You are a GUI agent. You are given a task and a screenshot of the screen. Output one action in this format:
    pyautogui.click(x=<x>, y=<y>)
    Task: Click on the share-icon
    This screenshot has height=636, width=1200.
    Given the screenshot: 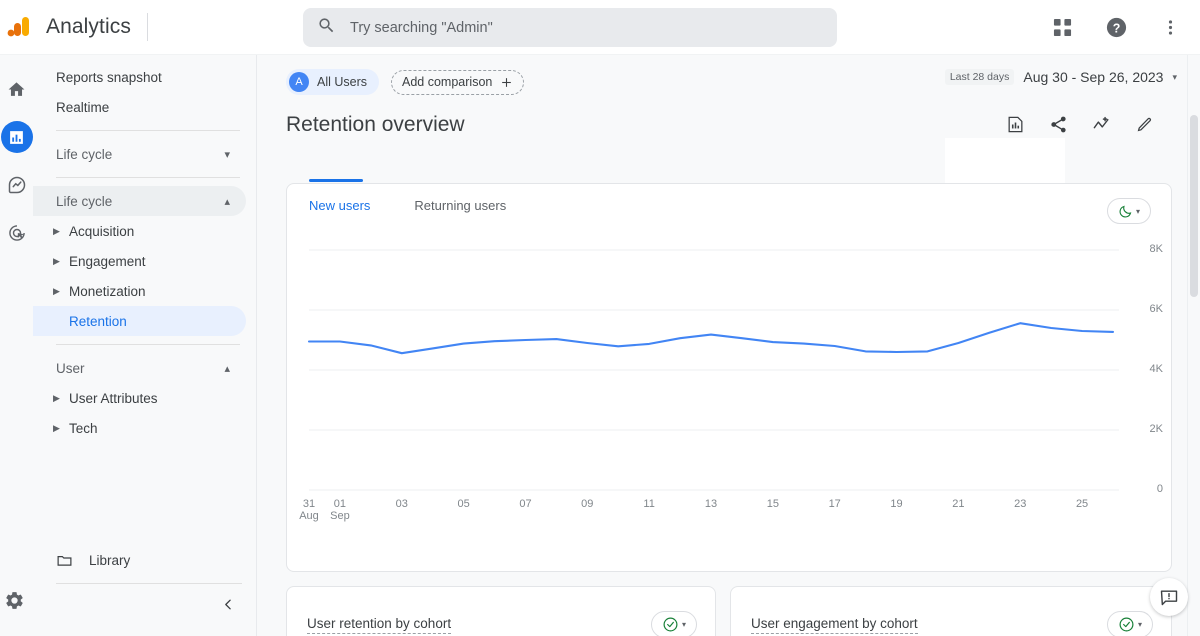 What is the action you would take?
    pyautogui.click(x=1058, y=124)
    